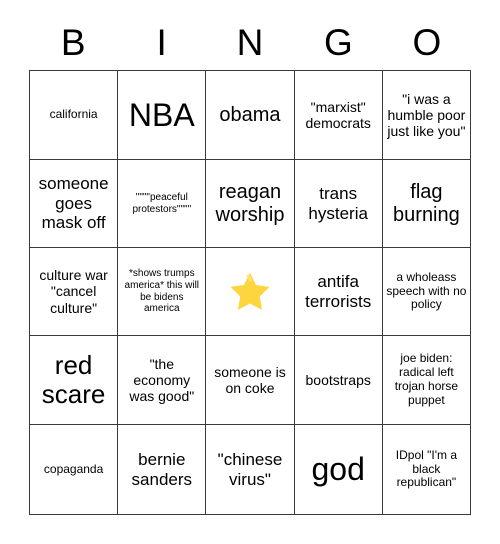  Describe the element at coordinates (338, 42) in the screenshot. I see `bingo-header-letter-g: G` at that location.